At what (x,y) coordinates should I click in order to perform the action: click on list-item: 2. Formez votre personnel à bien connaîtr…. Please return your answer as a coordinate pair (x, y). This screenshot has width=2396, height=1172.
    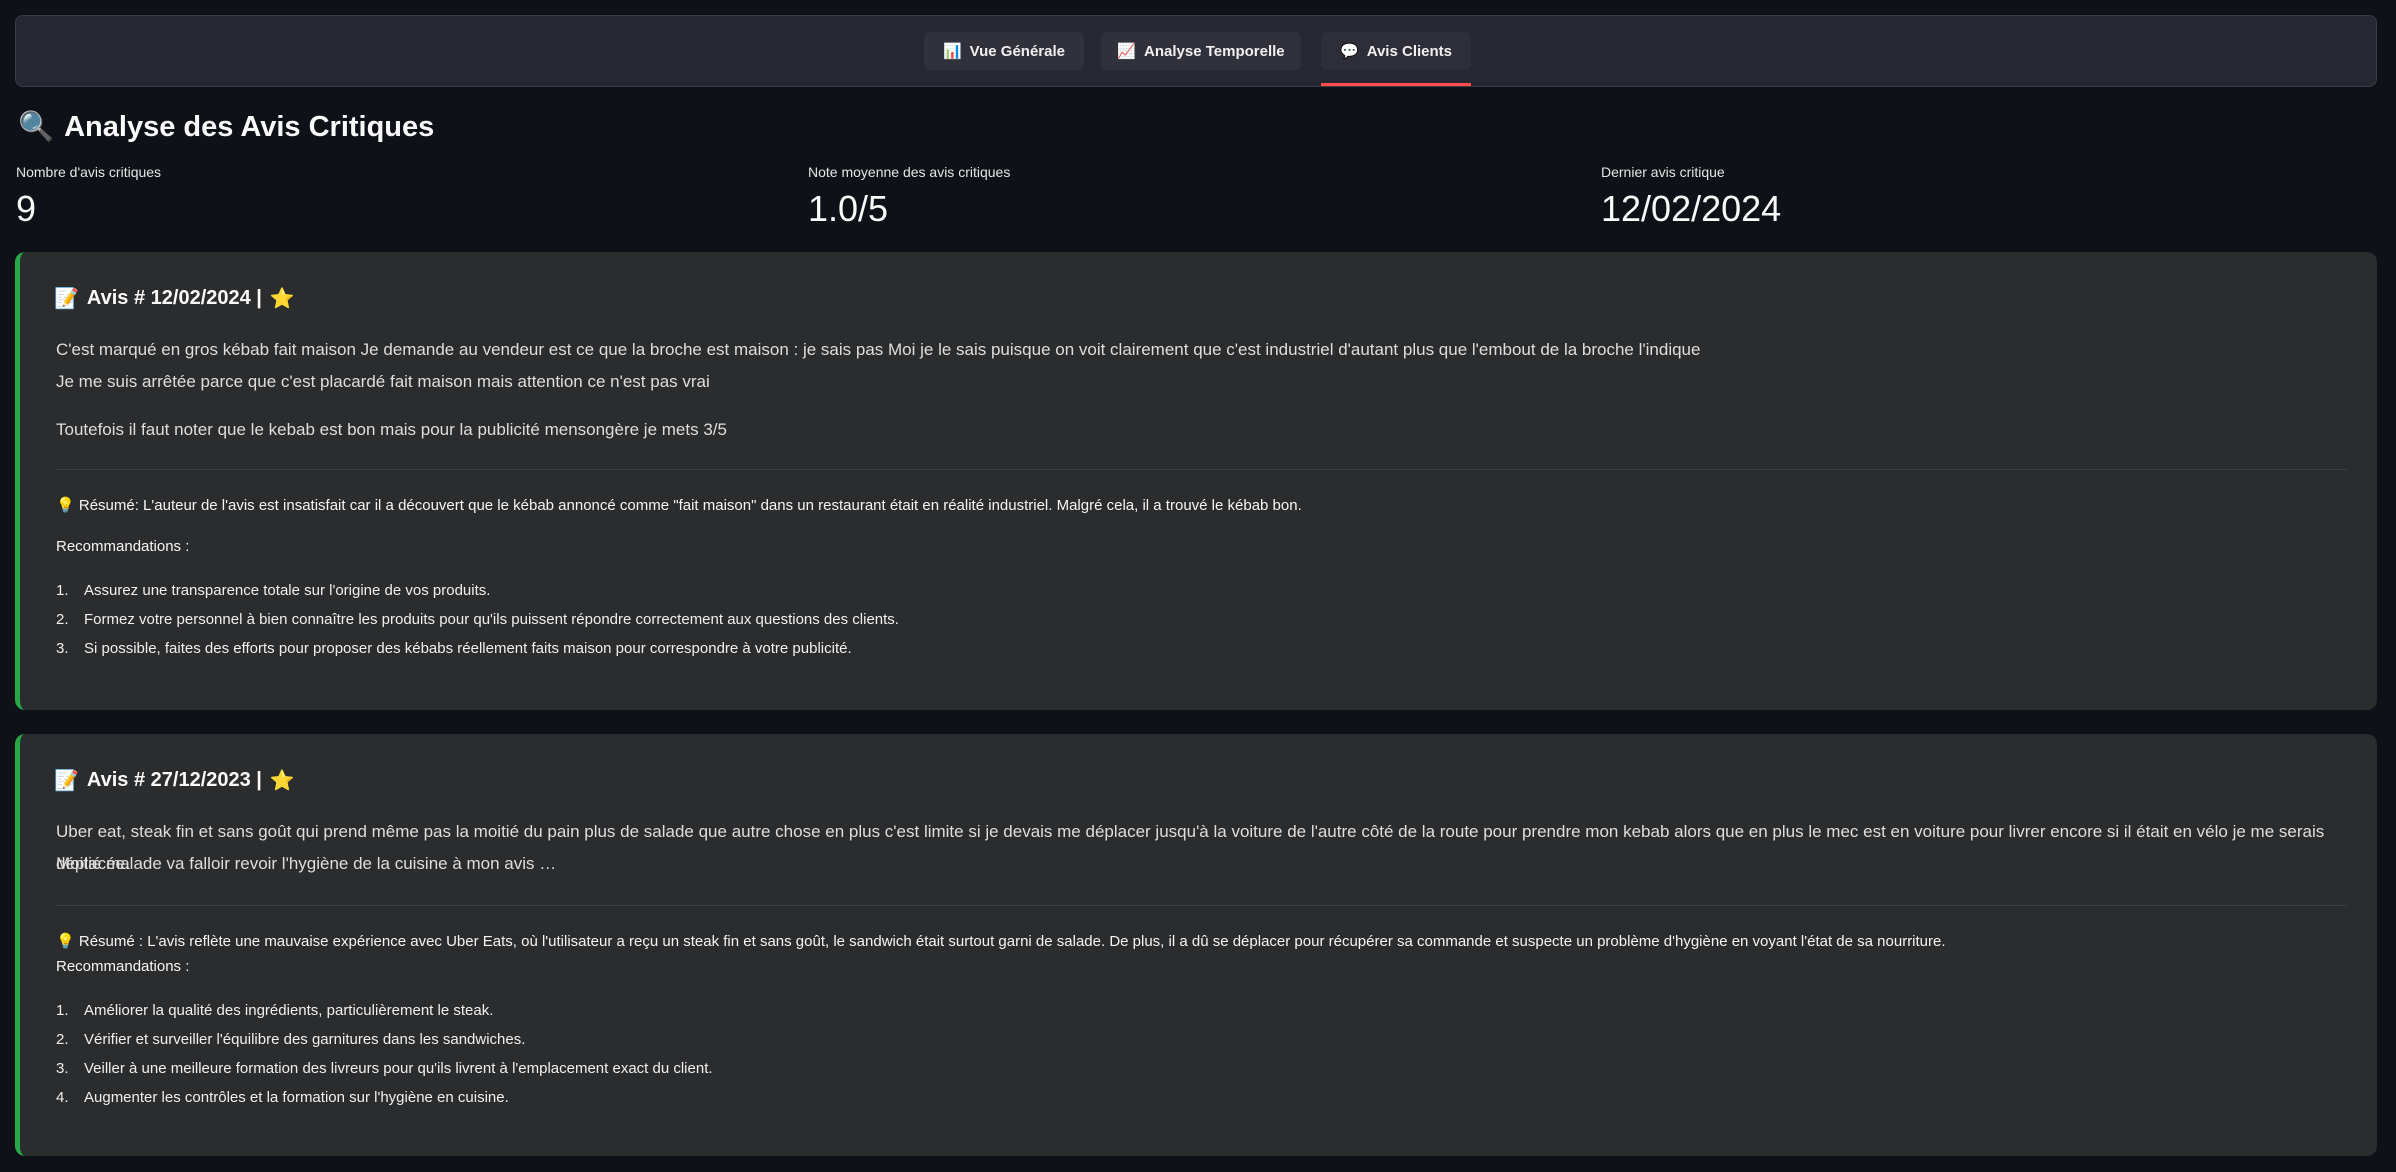
    Looking at the image, I should click on (477, 619).